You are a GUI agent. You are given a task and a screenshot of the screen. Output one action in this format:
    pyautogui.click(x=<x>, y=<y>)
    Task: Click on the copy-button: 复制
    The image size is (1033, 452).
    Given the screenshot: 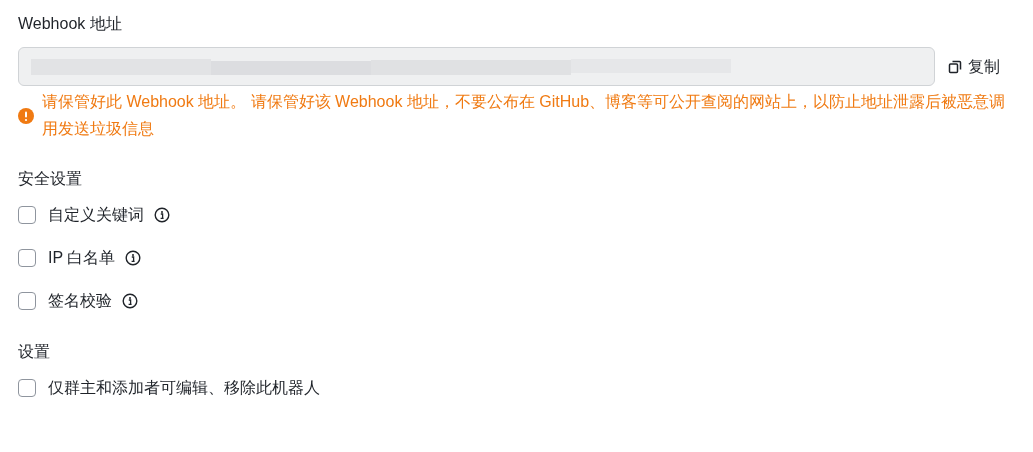 What is the action you would take?
    pyautogui.click(x=974, y=66)
    